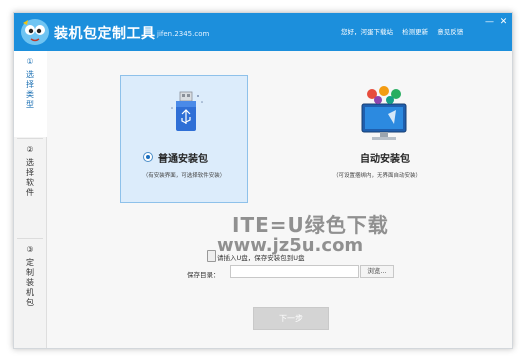  What do you see at coordinates (30, 282) in the screenshot?
I see `step-label: 定制装机包` at bounding box center [30, 282].